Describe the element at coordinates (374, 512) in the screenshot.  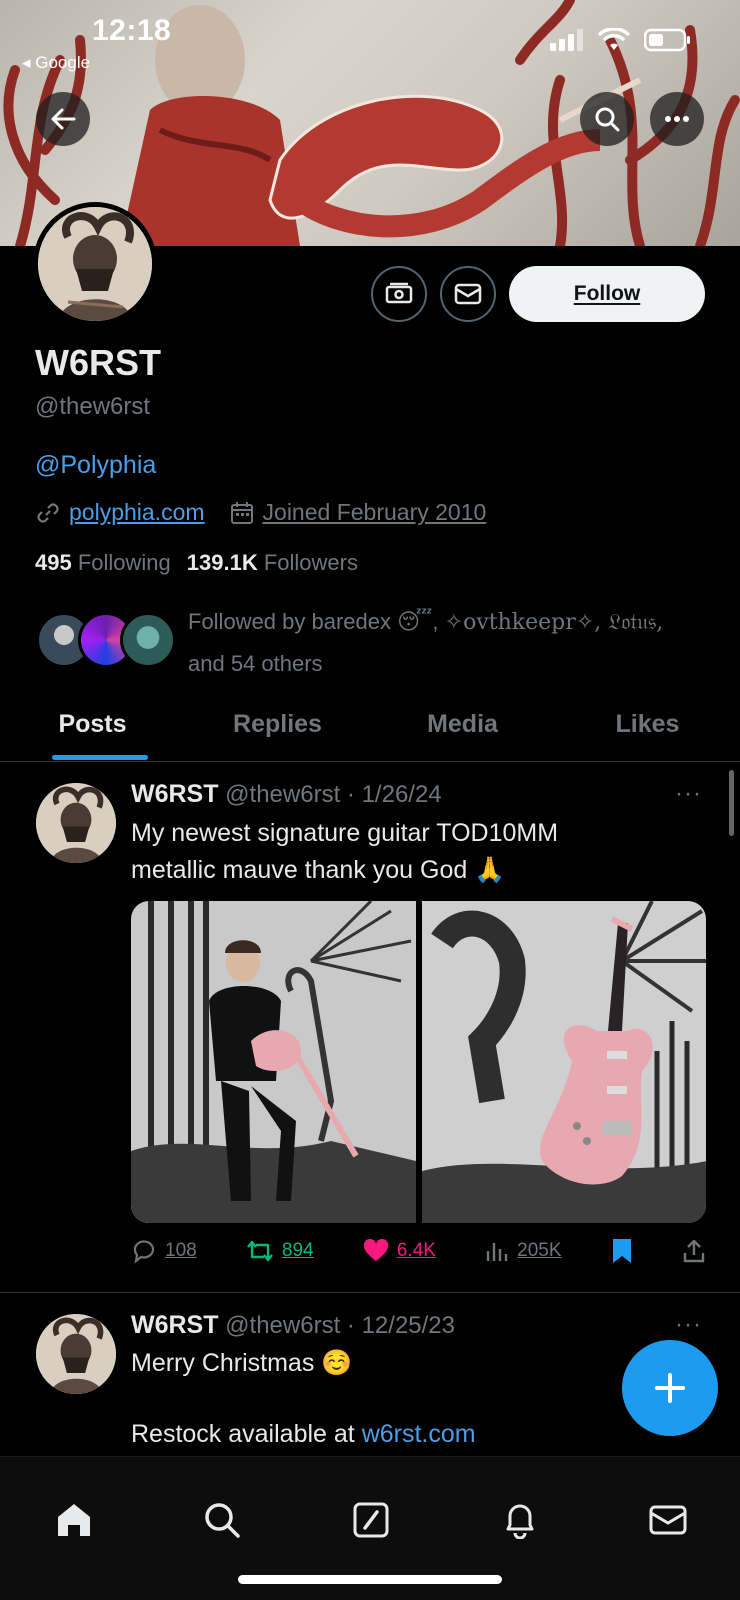
I see `joined-date: Joined February 2010` at that location.